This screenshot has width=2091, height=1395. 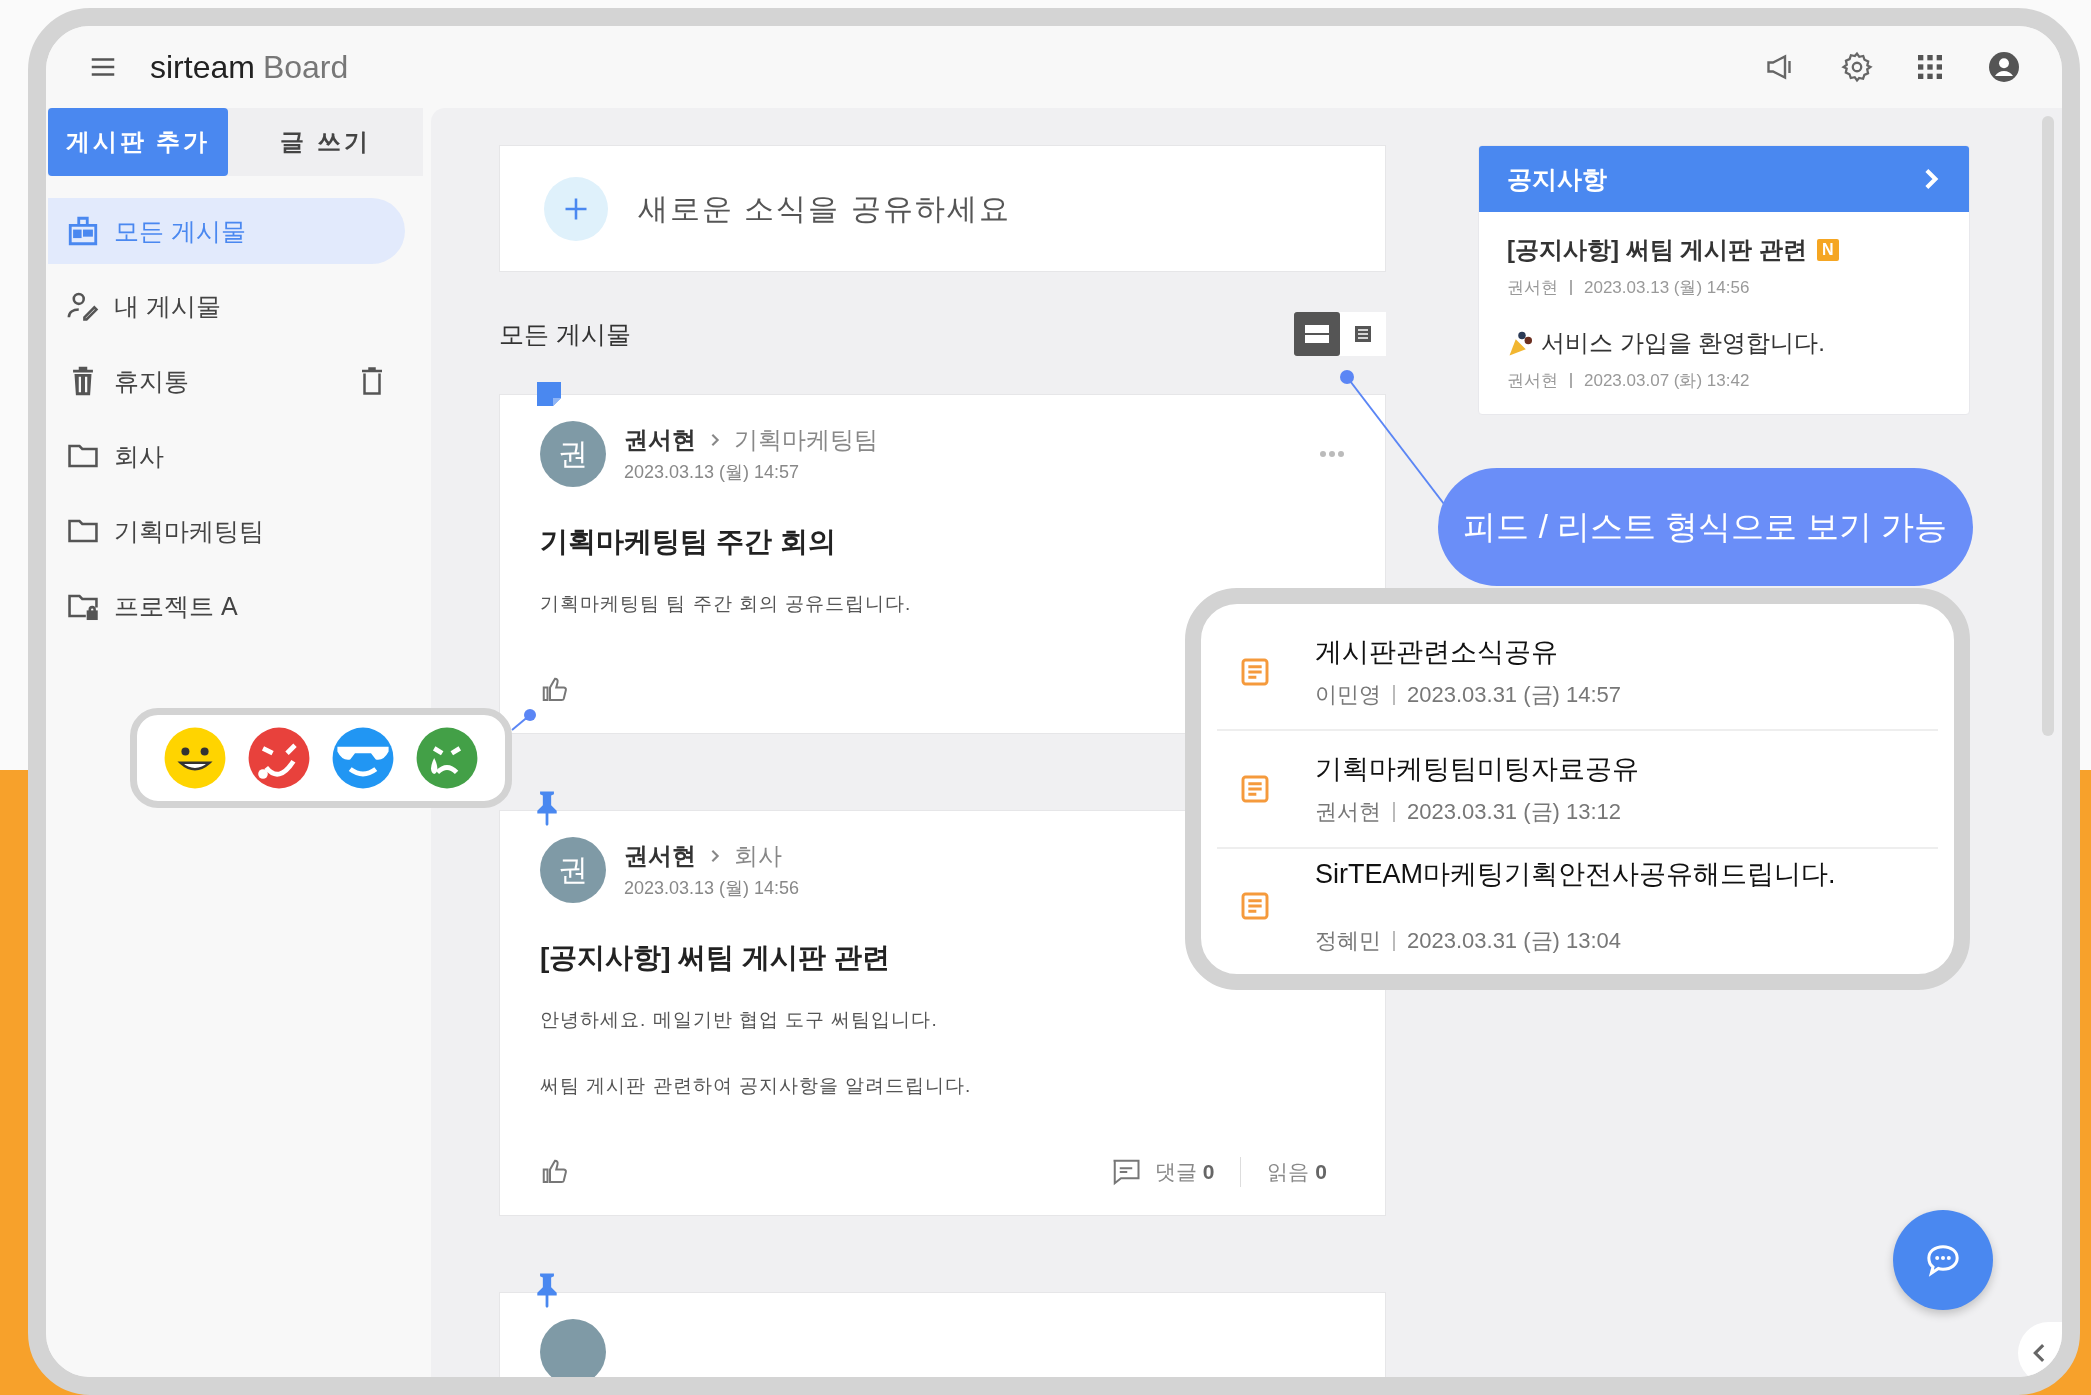 I want to click on rows-icon, so click(x=1317, y=334).